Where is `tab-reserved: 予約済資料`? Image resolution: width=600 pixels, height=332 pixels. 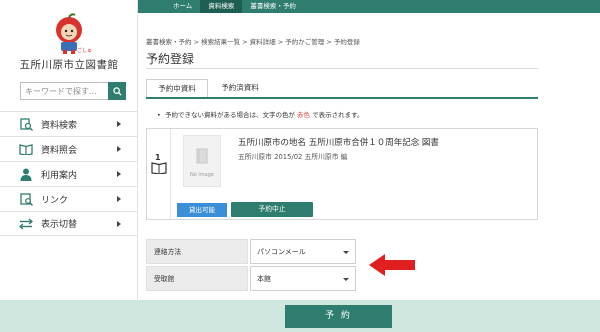
tab-reserved: 予約済資料 is located at coordinates (240, 88).